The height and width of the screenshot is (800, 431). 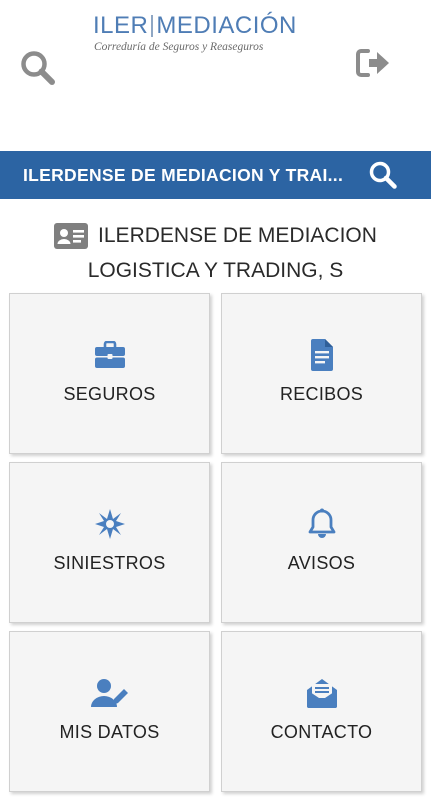 I want to click on menu-tile-label: AVISOS, so click(x=321, y=563).